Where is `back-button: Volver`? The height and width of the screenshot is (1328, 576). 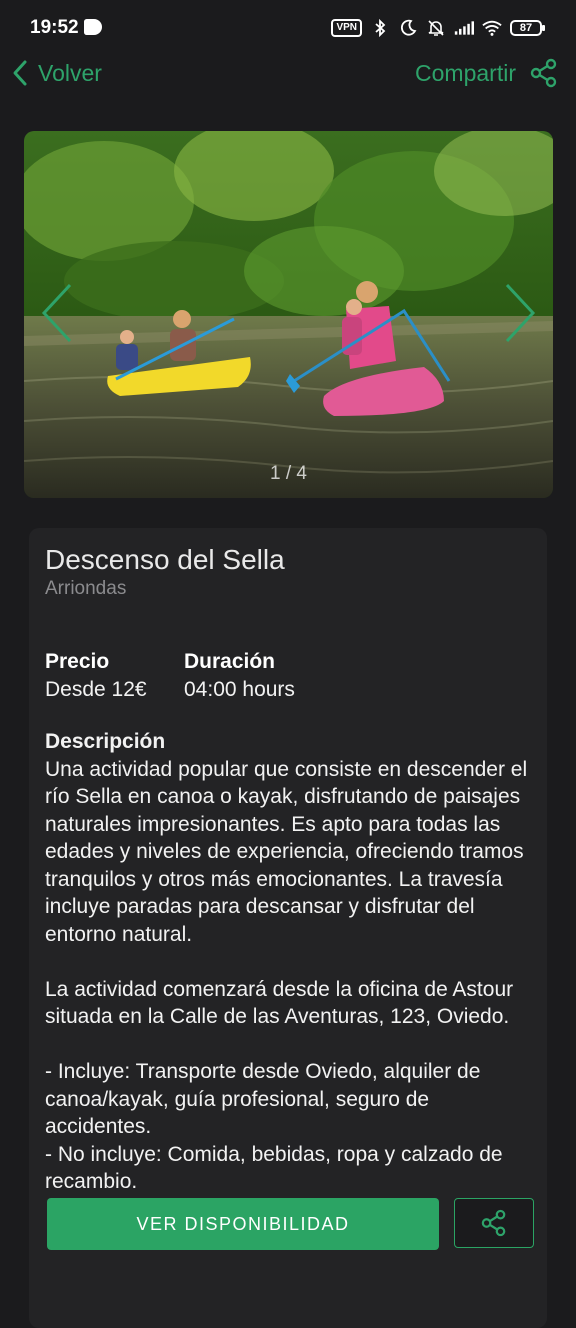 back-button: Volver is located at coordinates (56, 73).